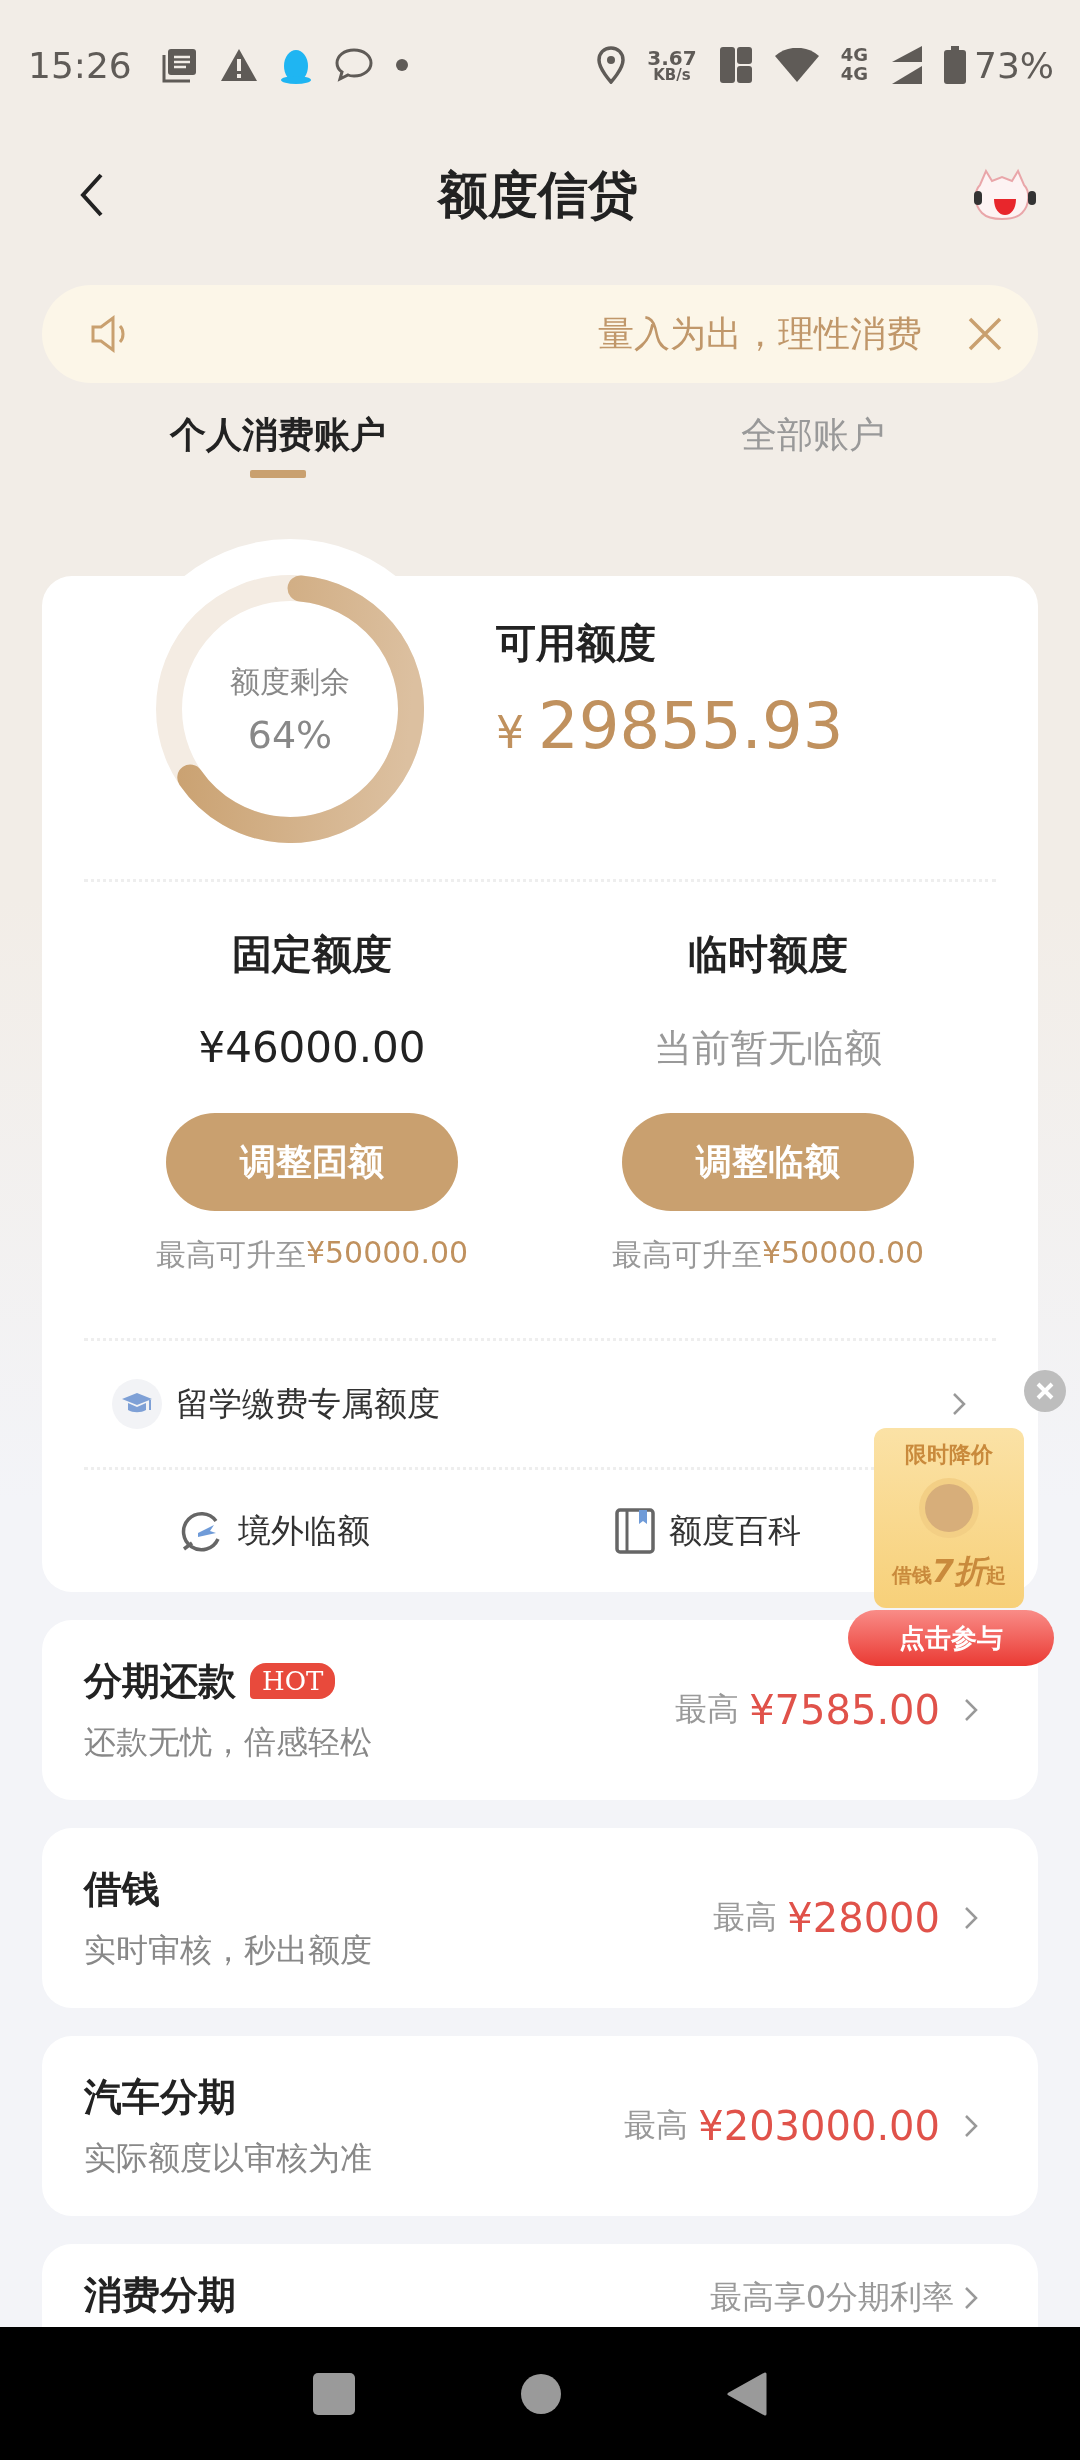 The image size is (1080, 2460). Describe the element at coordinates (160, 2097) in the screenshot. I see `product-title: 汽车分期` at that location.